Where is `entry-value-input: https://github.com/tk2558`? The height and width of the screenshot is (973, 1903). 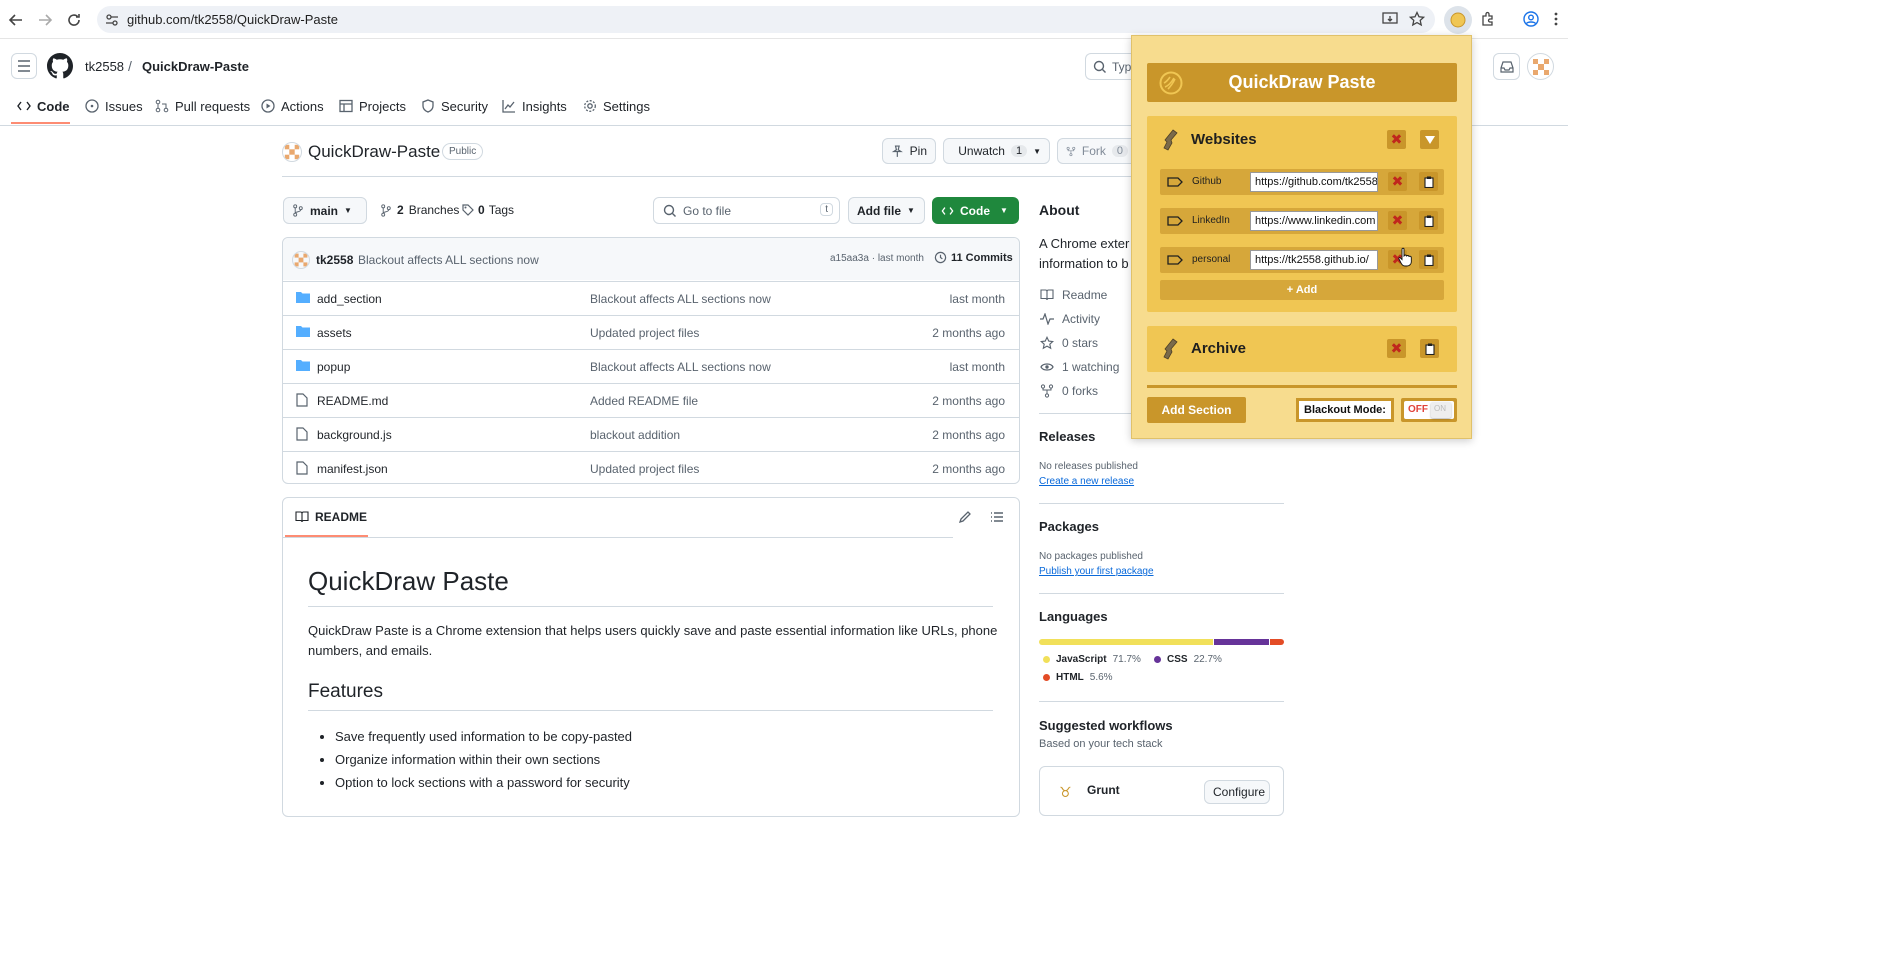 entry-value-input: https://github.com/tk2558 is located at coordinates (1314, 182).